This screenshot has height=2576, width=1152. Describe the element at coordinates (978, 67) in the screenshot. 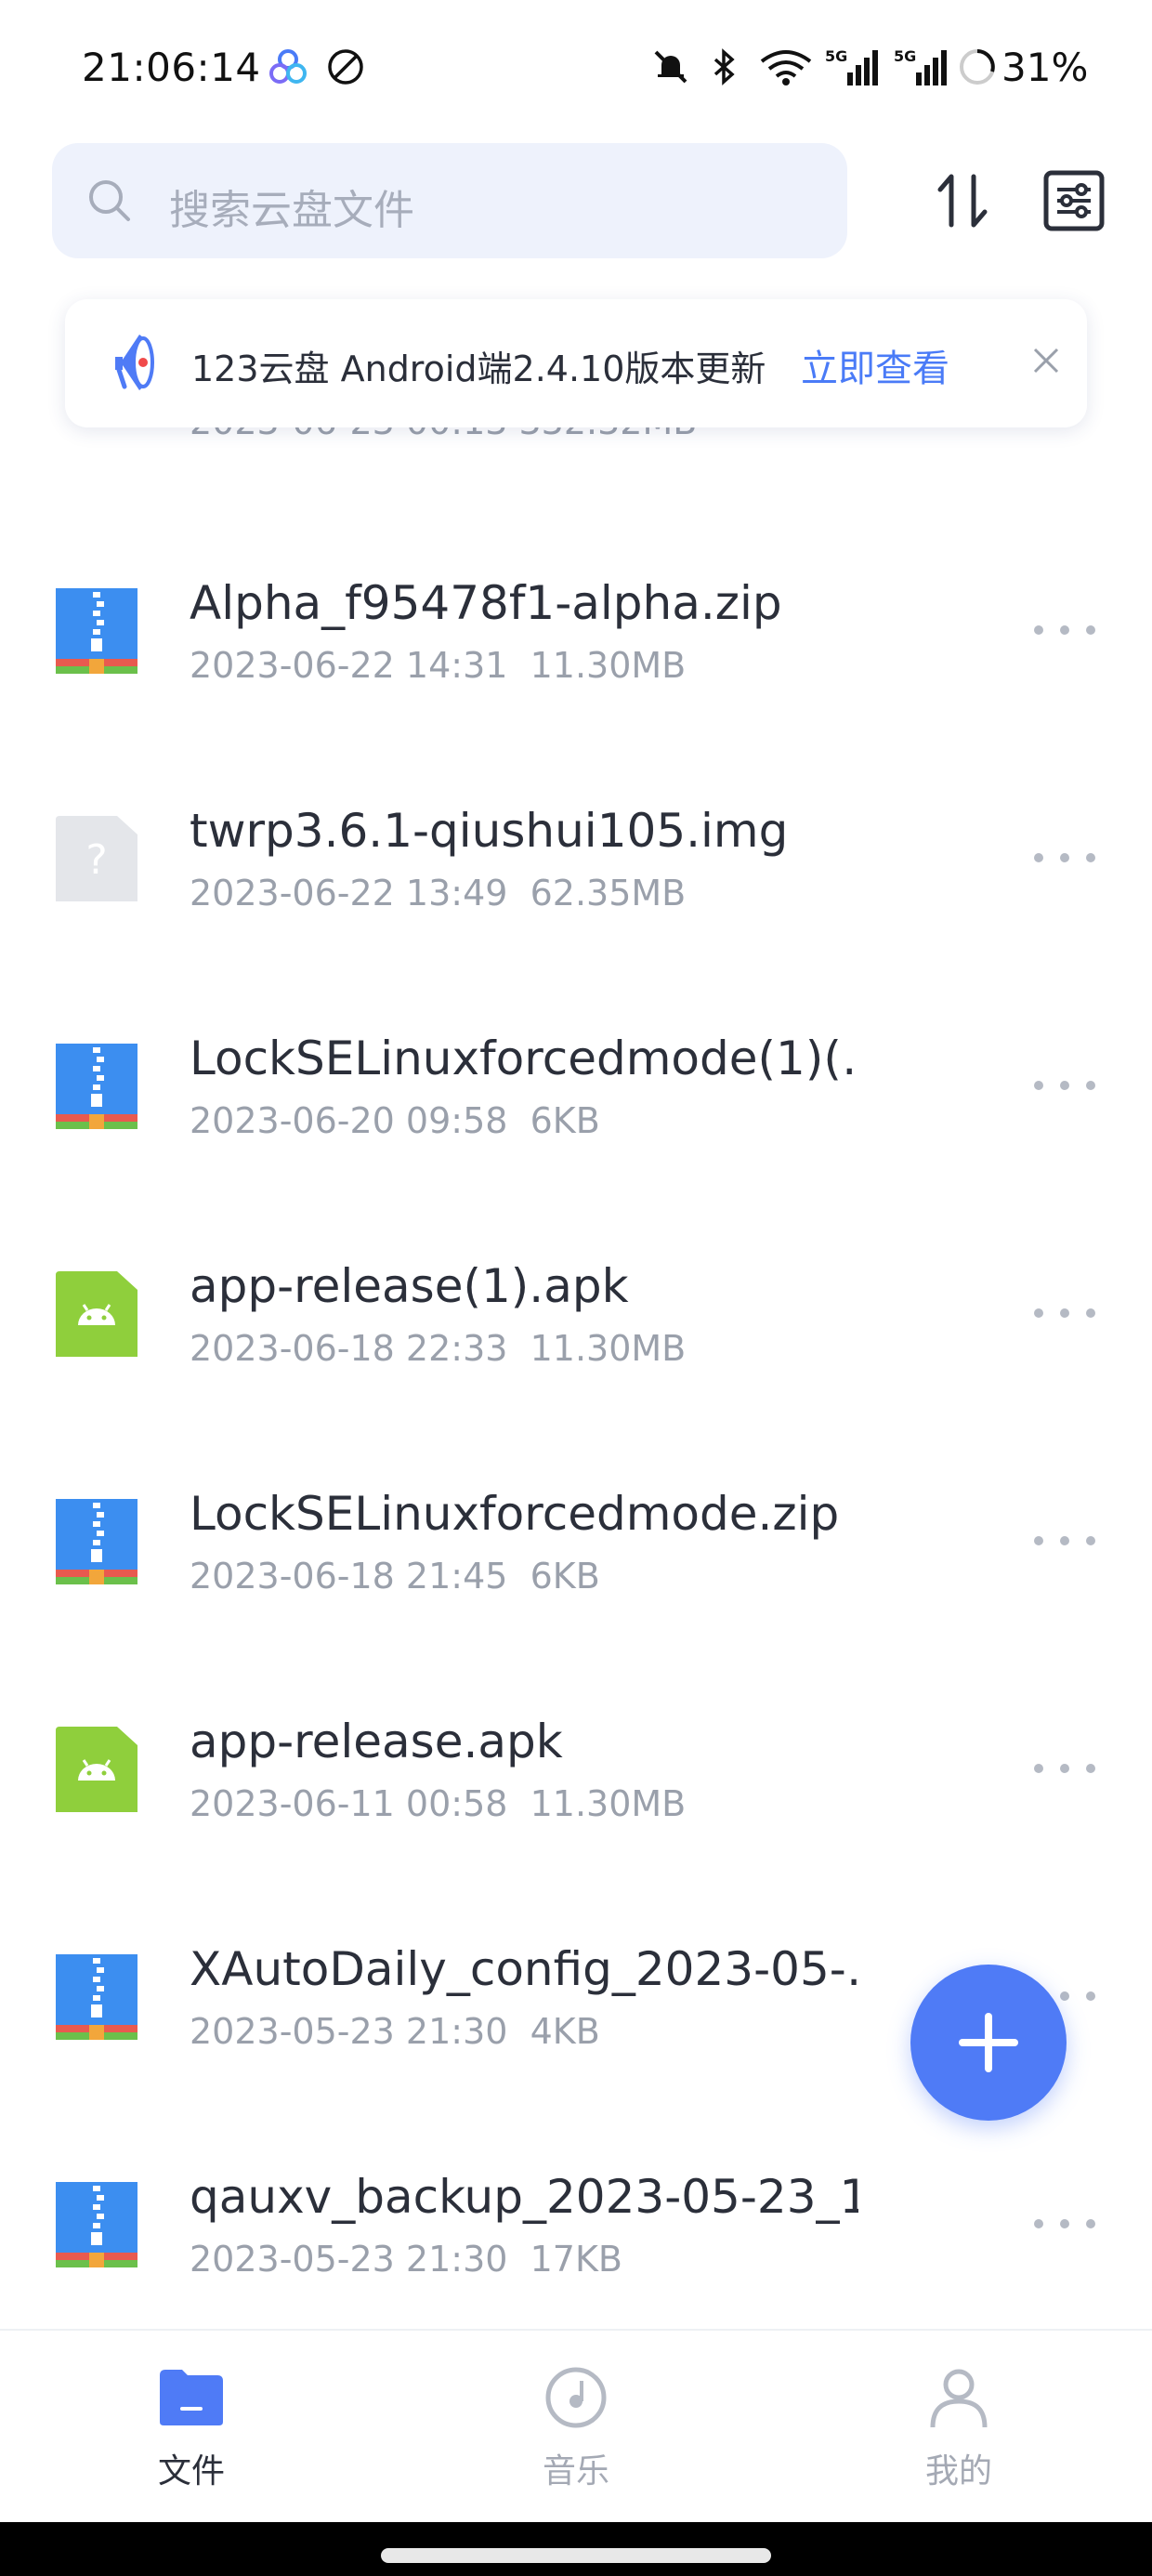

I see `battery-ring-icon` at that location.